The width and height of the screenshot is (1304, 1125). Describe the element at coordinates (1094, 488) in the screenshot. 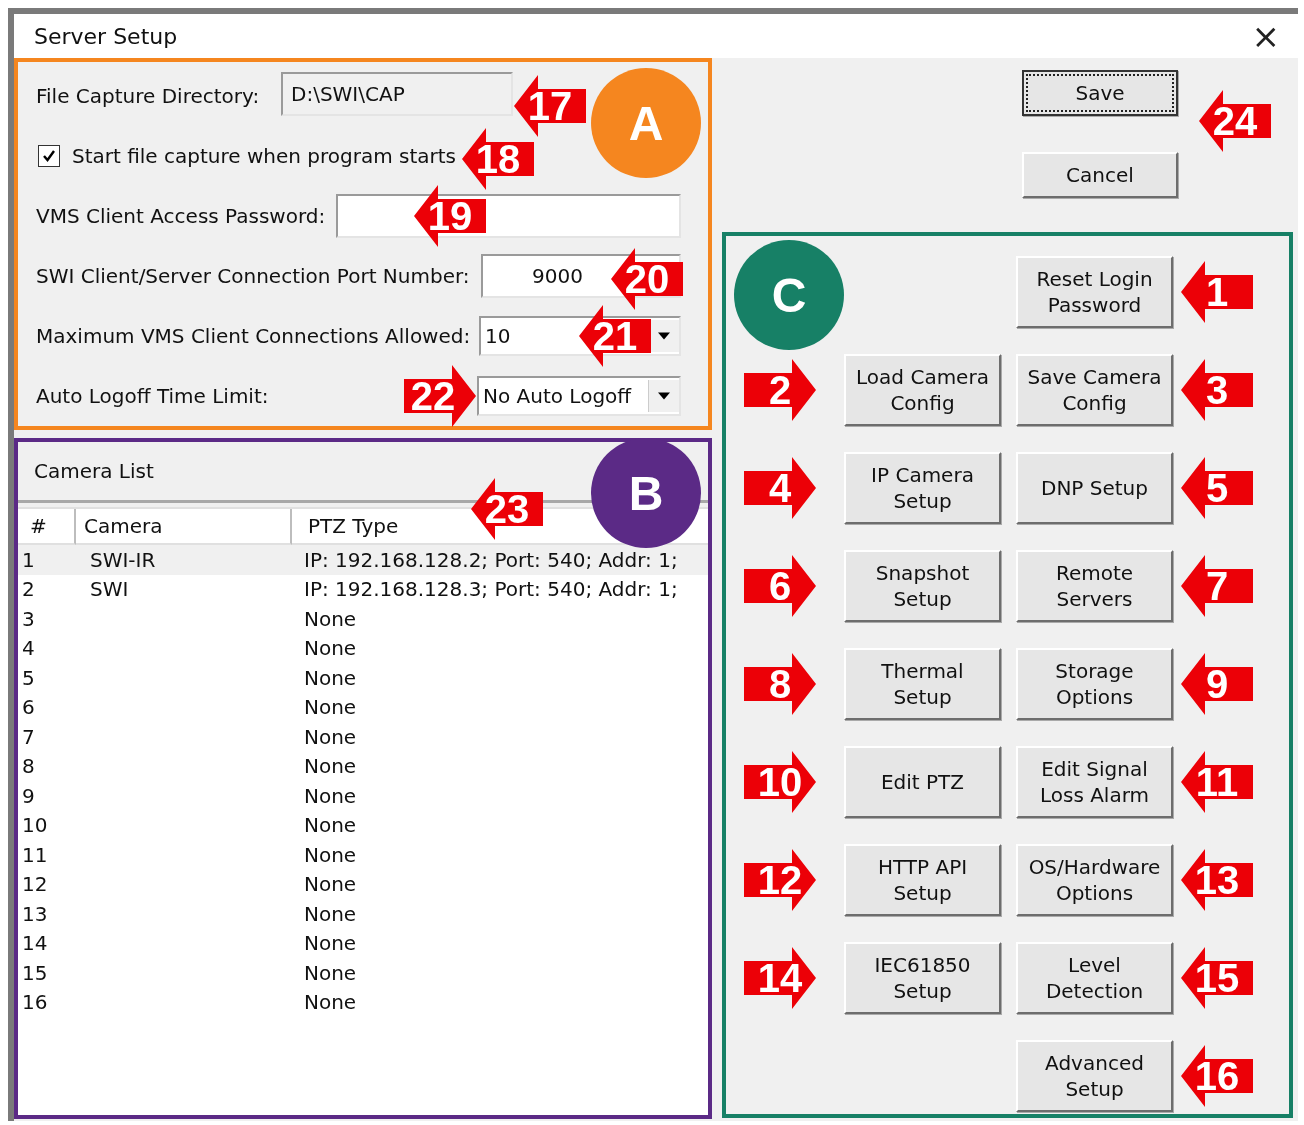

I see `setup-button: DNP Setup` at that location.